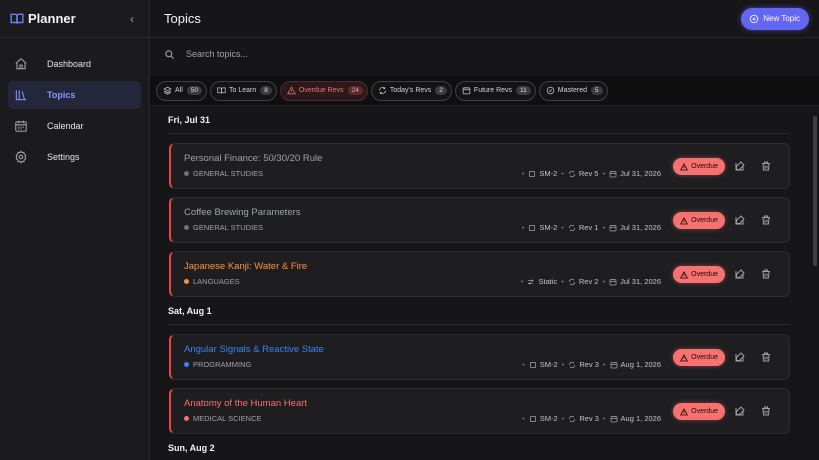 The width and height of the screenshot is (819, 460). What do you see at coordinates (572, 419) in the screenshot?
I see `refresh-icon` at bounding box center [572, 419].